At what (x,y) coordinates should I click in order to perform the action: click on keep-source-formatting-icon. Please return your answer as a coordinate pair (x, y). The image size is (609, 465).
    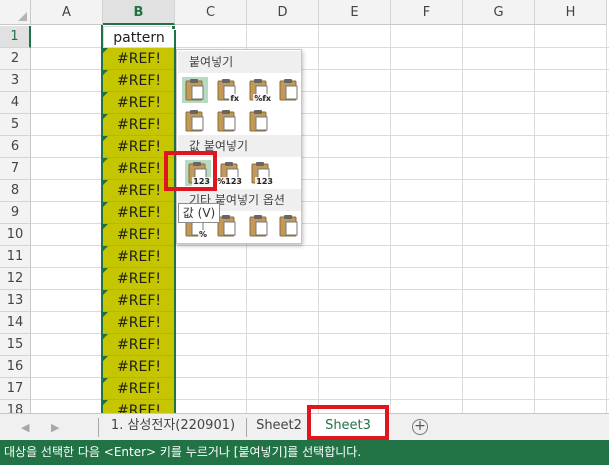
    Looking at the image, I should click on (289, 90).